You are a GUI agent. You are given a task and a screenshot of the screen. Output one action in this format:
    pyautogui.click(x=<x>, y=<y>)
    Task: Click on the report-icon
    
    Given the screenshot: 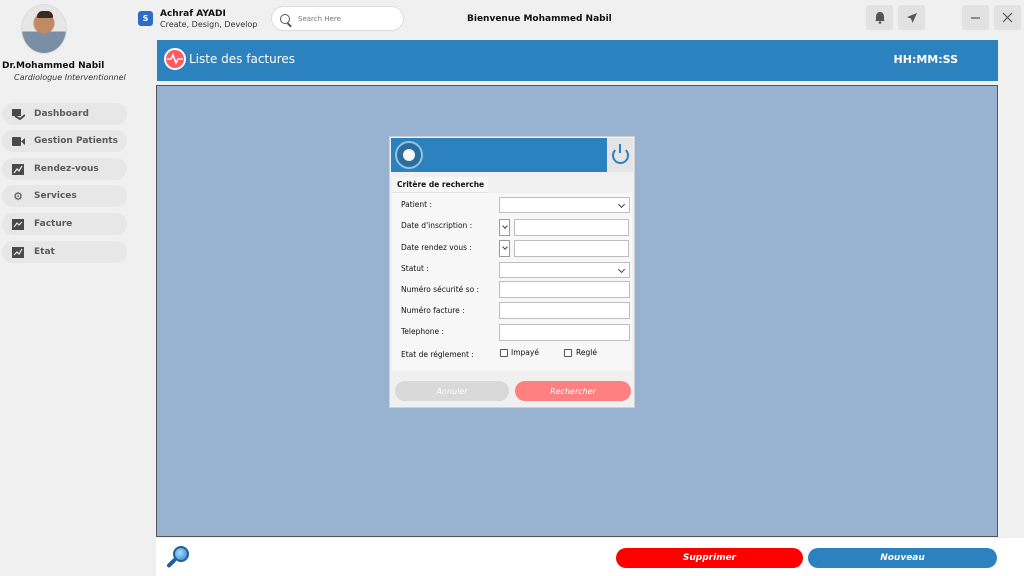 What is the action you would take?
    pyautogui.click(x=18, y=252)
    